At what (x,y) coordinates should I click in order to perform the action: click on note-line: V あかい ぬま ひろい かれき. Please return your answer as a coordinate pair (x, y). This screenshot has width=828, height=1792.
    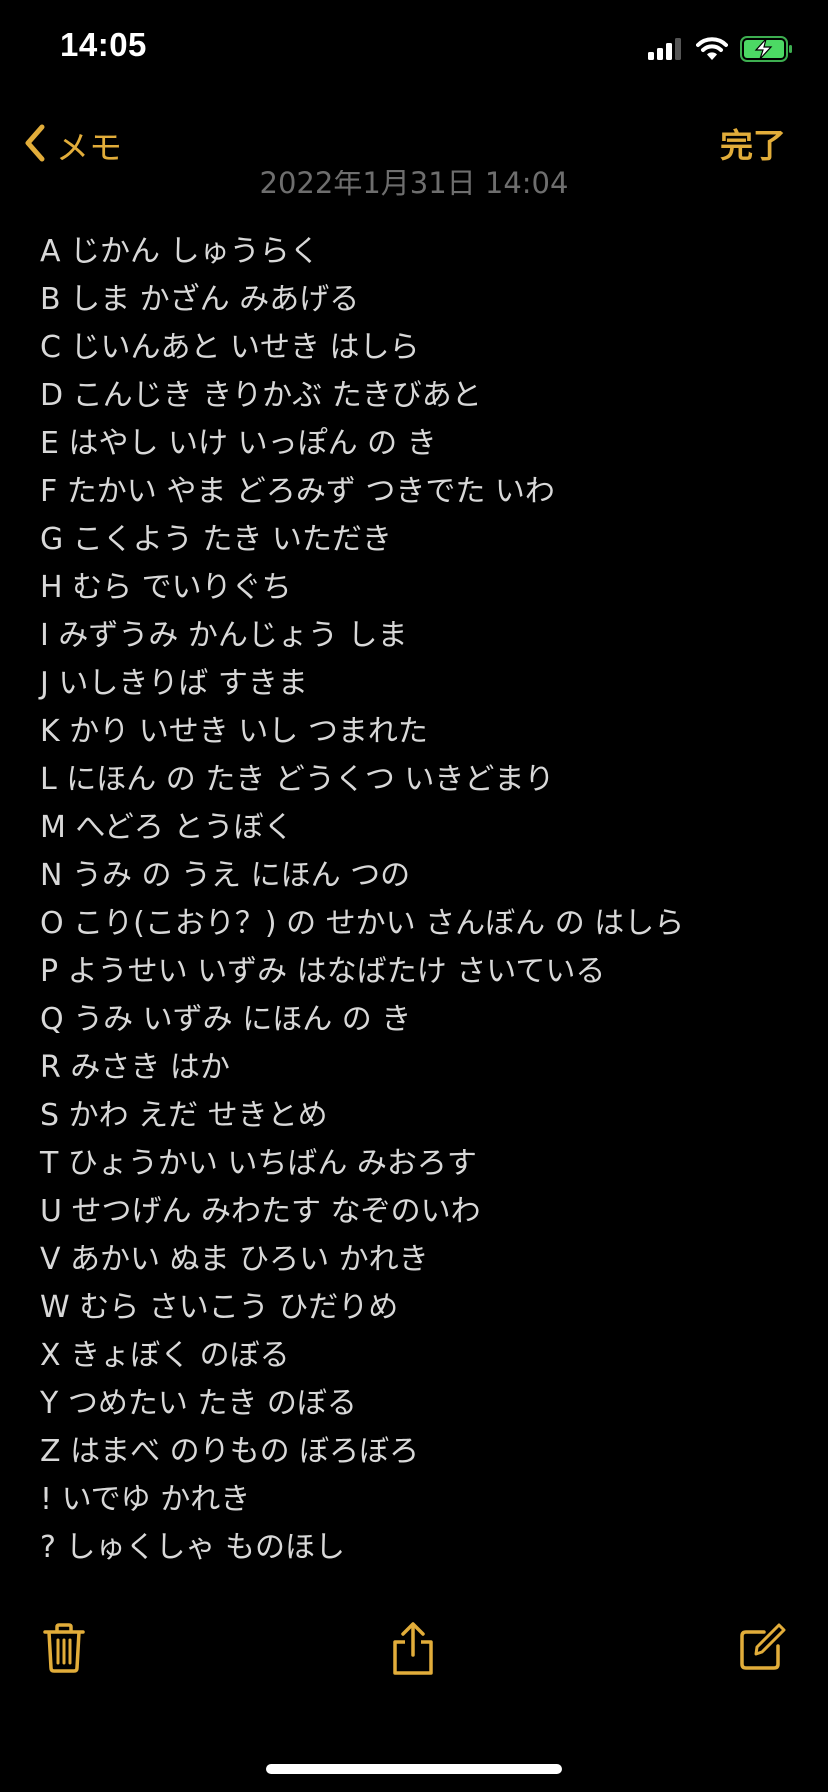
    Looking at the image, I should click on (234, 1259).